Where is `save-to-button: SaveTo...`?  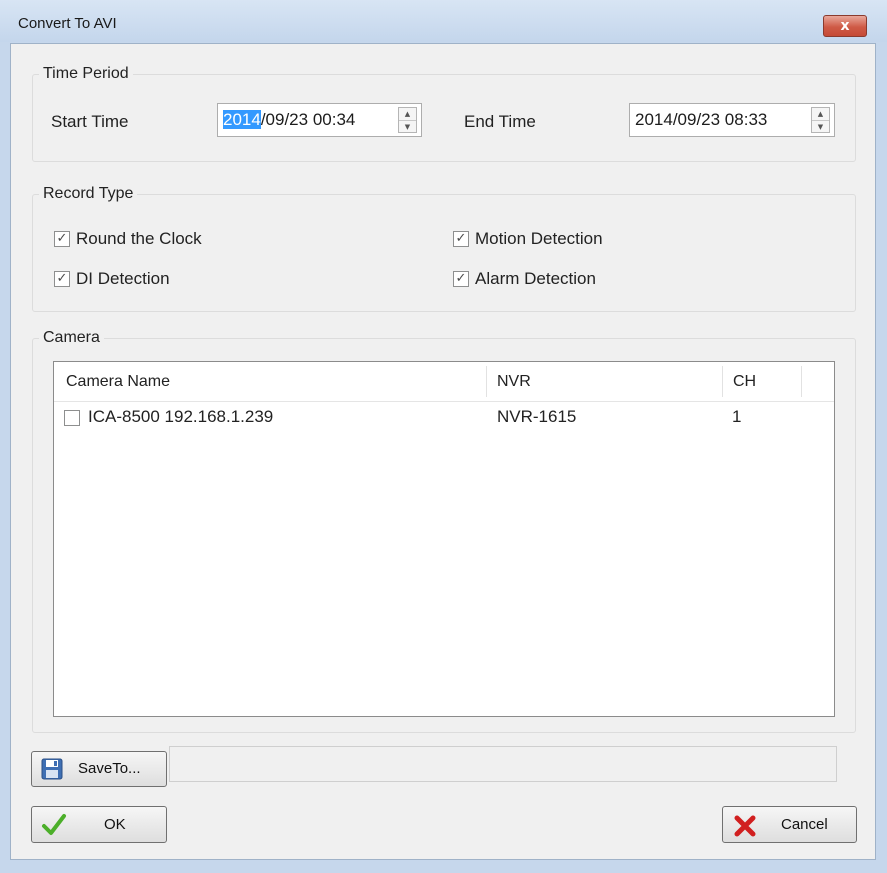
save-to-button: SaveTo... is located at coordinates (99, 769).